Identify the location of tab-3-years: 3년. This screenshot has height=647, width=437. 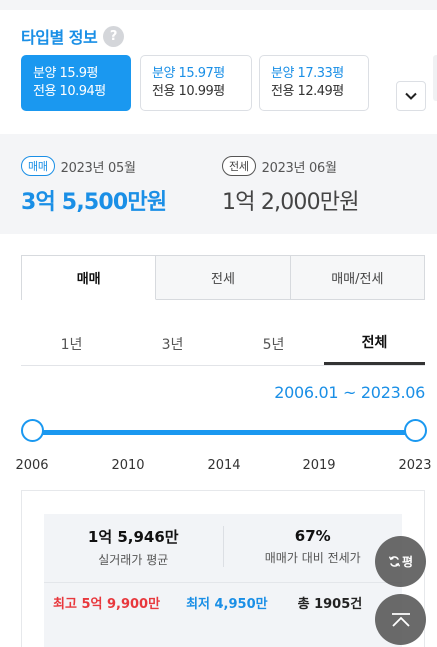
(172, 343).